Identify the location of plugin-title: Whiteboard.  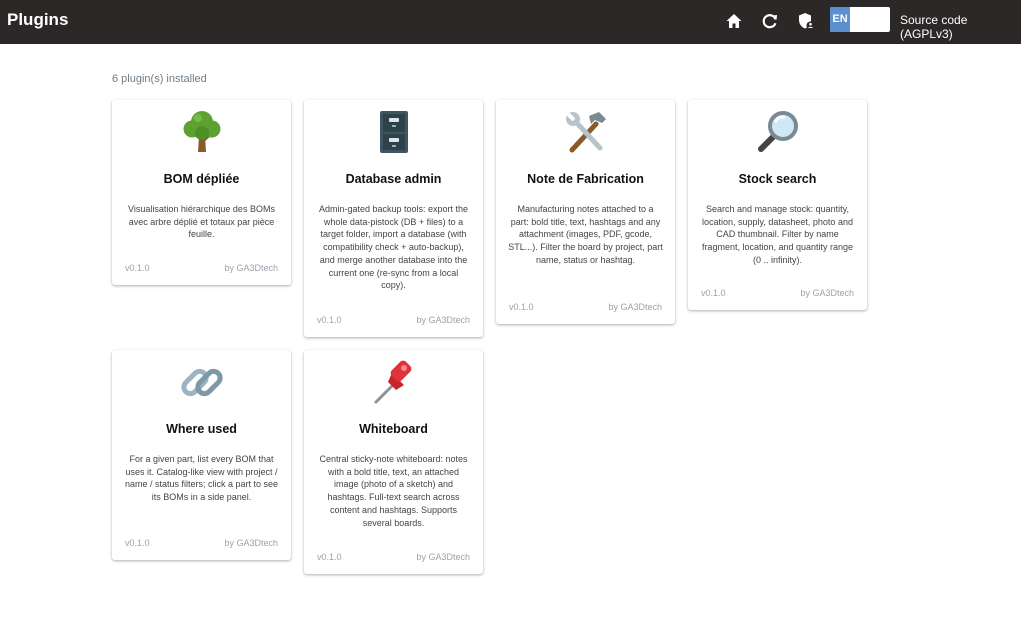
(393, 429).